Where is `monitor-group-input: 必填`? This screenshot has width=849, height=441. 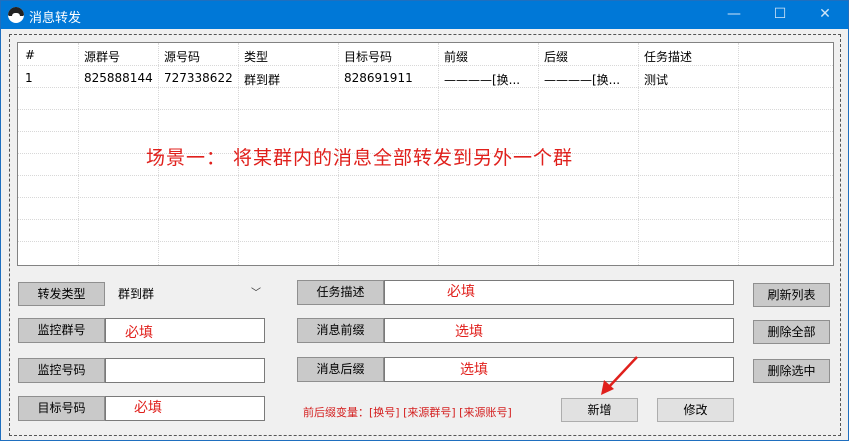
monitor-group-input: 必填 is located at coordinates (185, 330).